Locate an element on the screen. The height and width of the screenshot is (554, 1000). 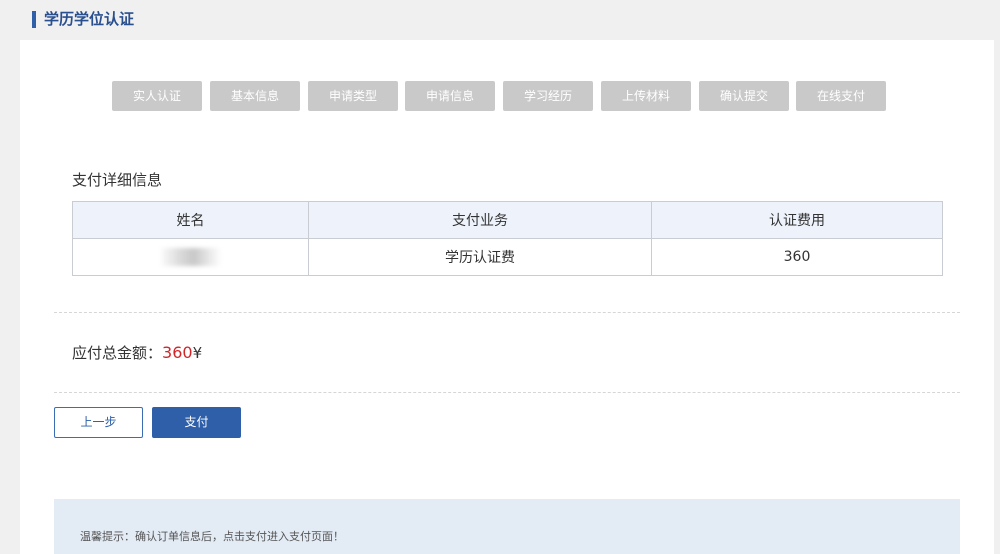
step-progress-bar: 实人认证 基本信息 申请类型 申请信息 学习经历 上传材料 确认提交 在线支付 is located at coordinates (502, 96).